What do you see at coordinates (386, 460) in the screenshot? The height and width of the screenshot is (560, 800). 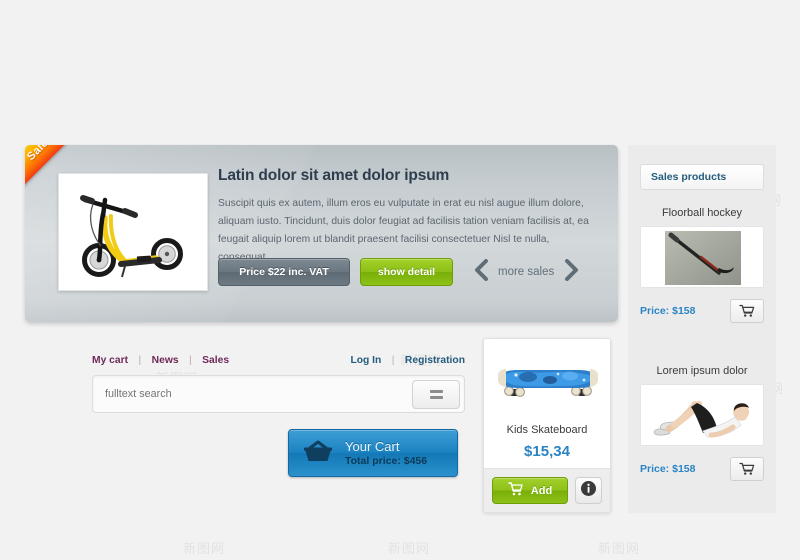 I see `cart-total-price: Total price: $456` at bounding box center [386, 460].